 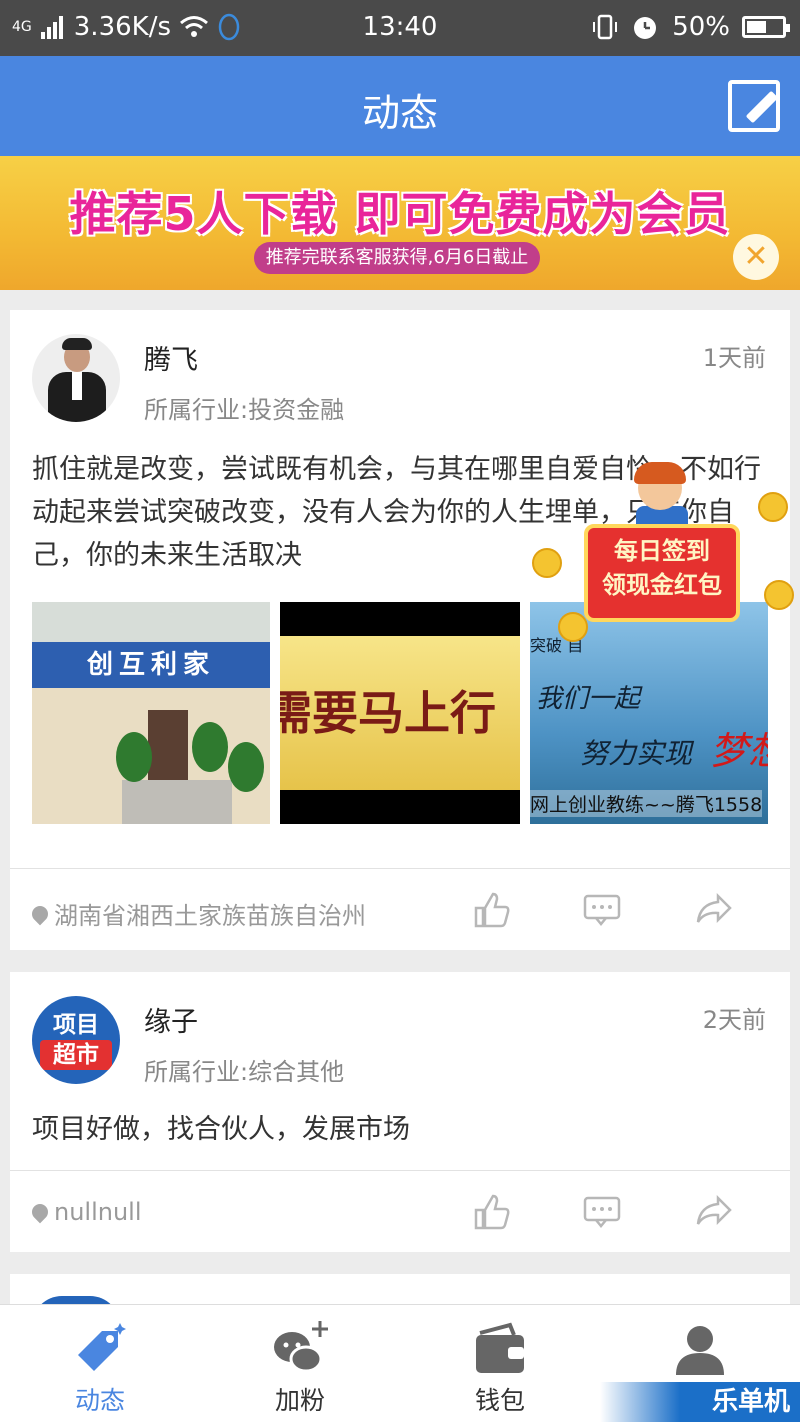 I want to click on promo-banner: 推荐5人下载 即可免费成为会员 推荐完联系客服获得,6月6日截止, so click(x=400, y=223).